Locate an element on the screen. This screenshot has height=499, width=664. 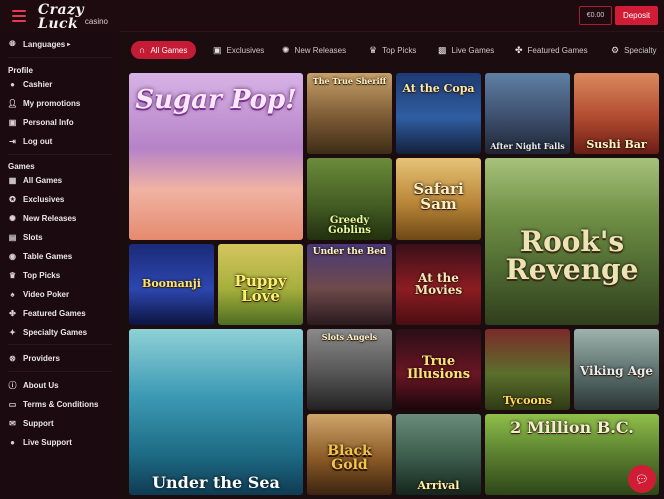
logout-icon: ⇥ is located at coordinates (12, 141).